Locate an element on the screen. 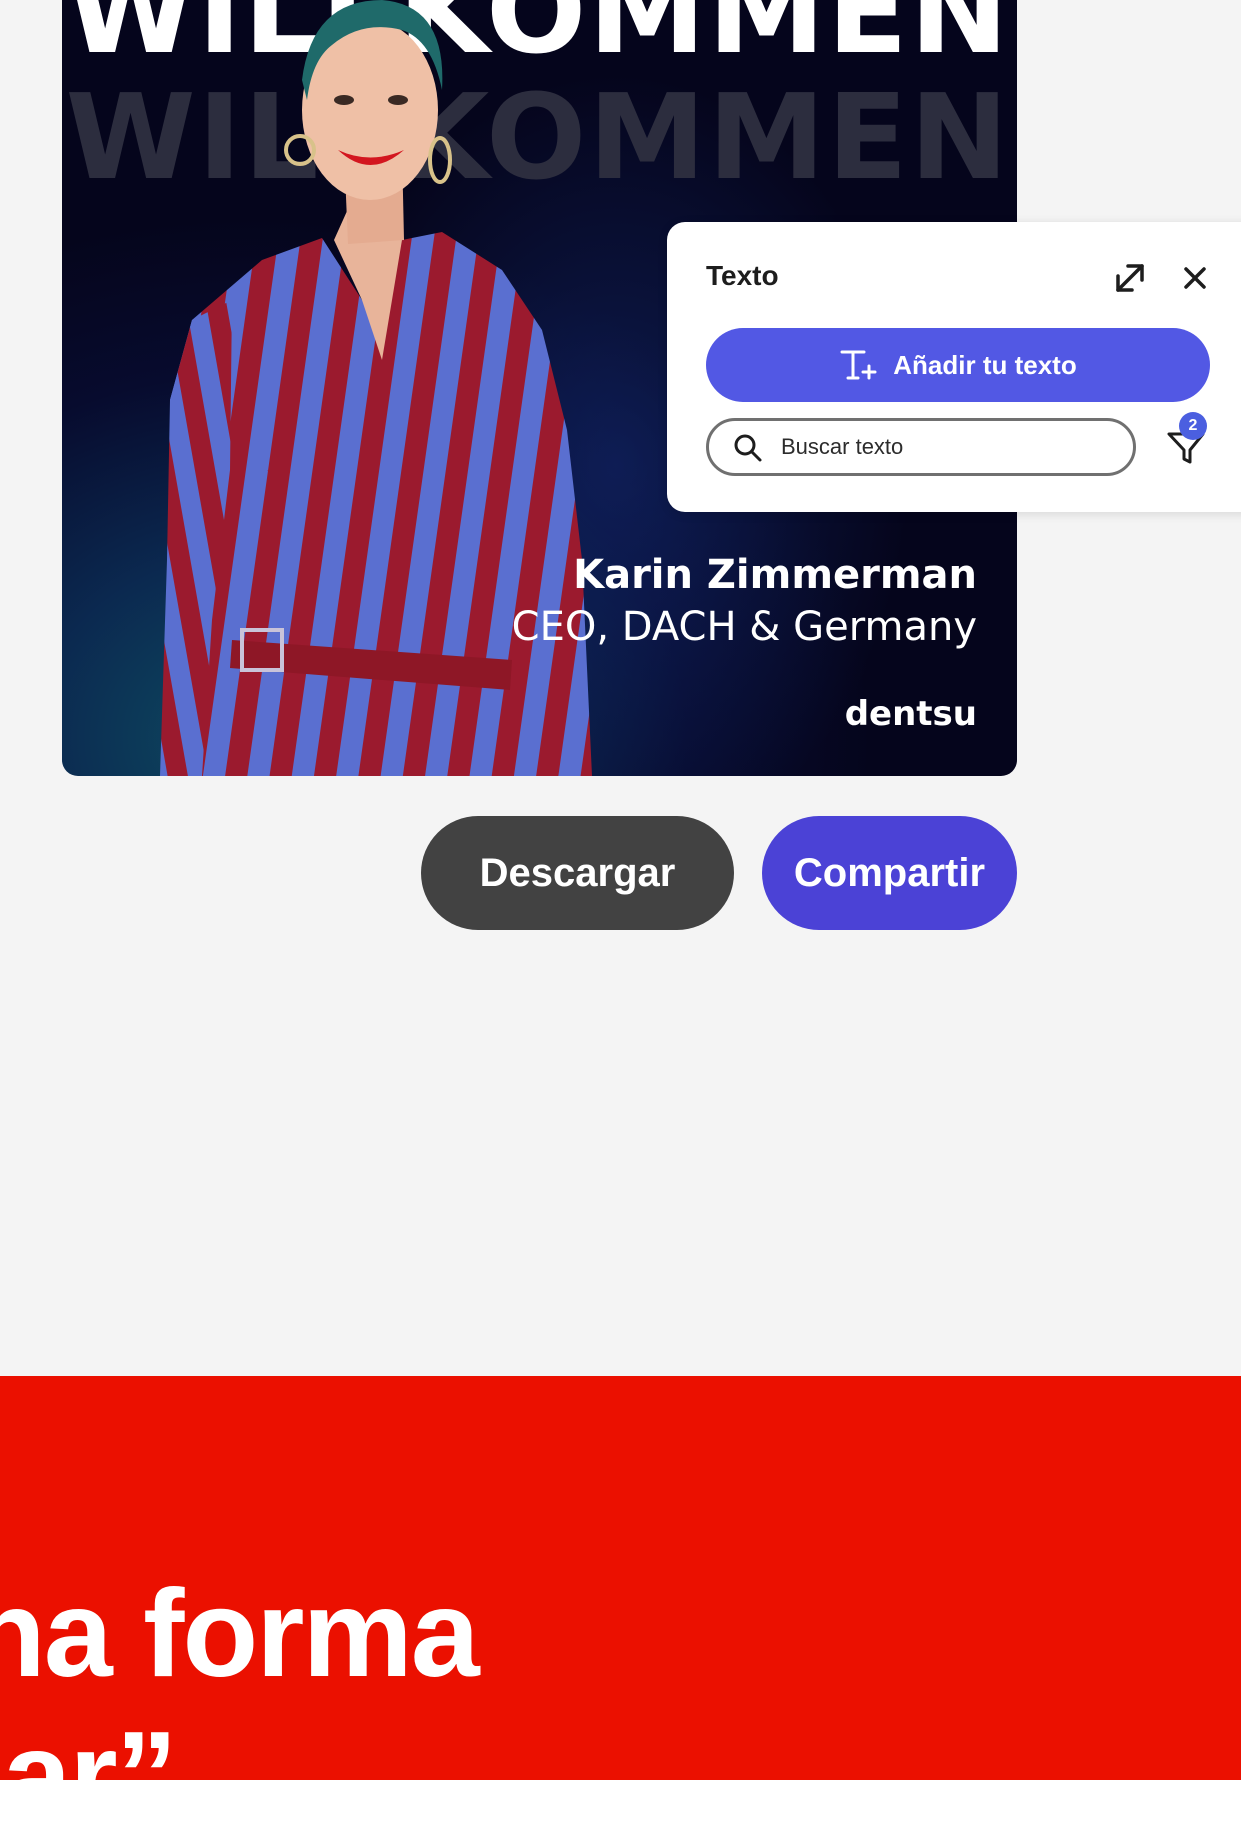  add-text-button: Añadir tu texto is located at coordinates (958, 365).